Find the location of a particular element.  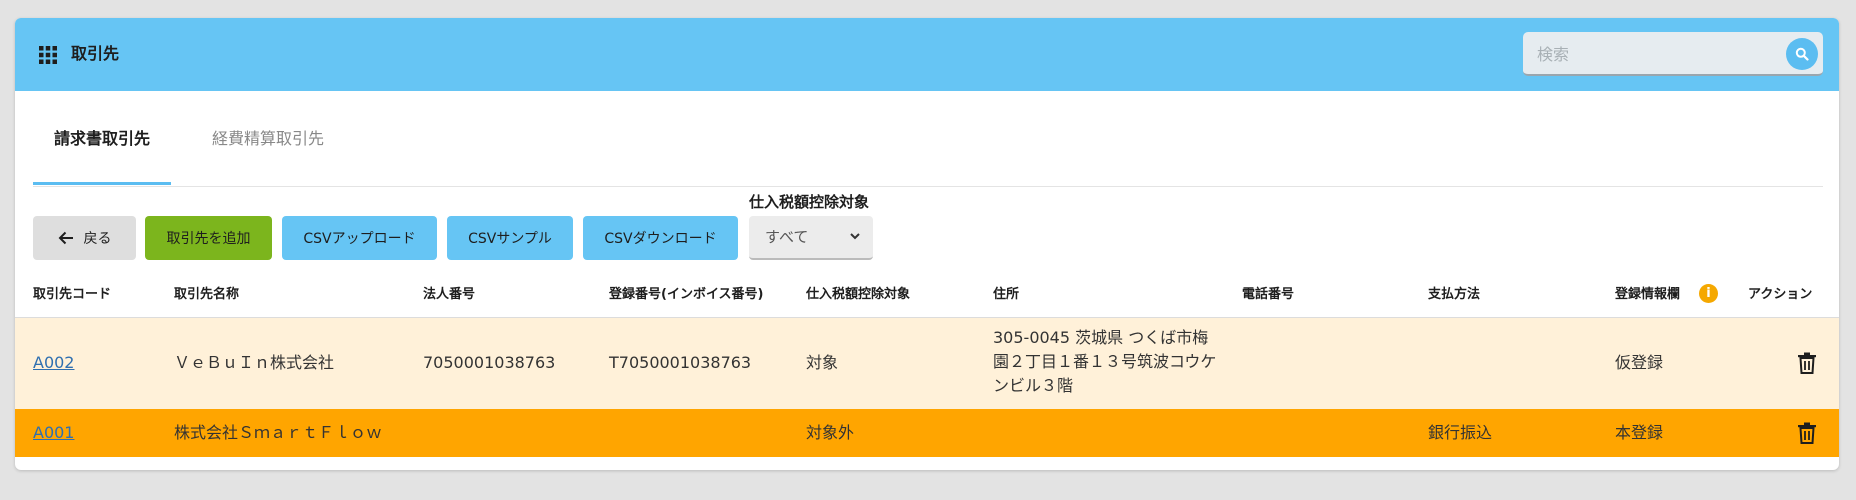

tab-expense-vendors: 経費精算取引先 is located at coordinates (268, 150).